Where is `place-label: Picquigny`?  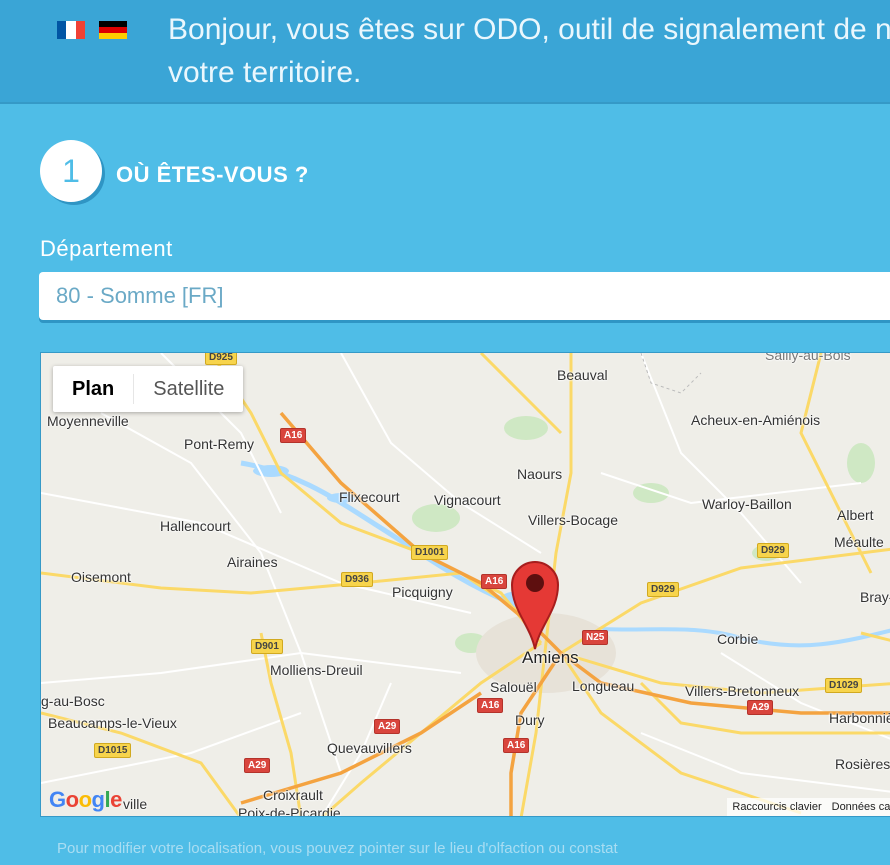 place-label: Picquigny is located at coordinates (422, 592).